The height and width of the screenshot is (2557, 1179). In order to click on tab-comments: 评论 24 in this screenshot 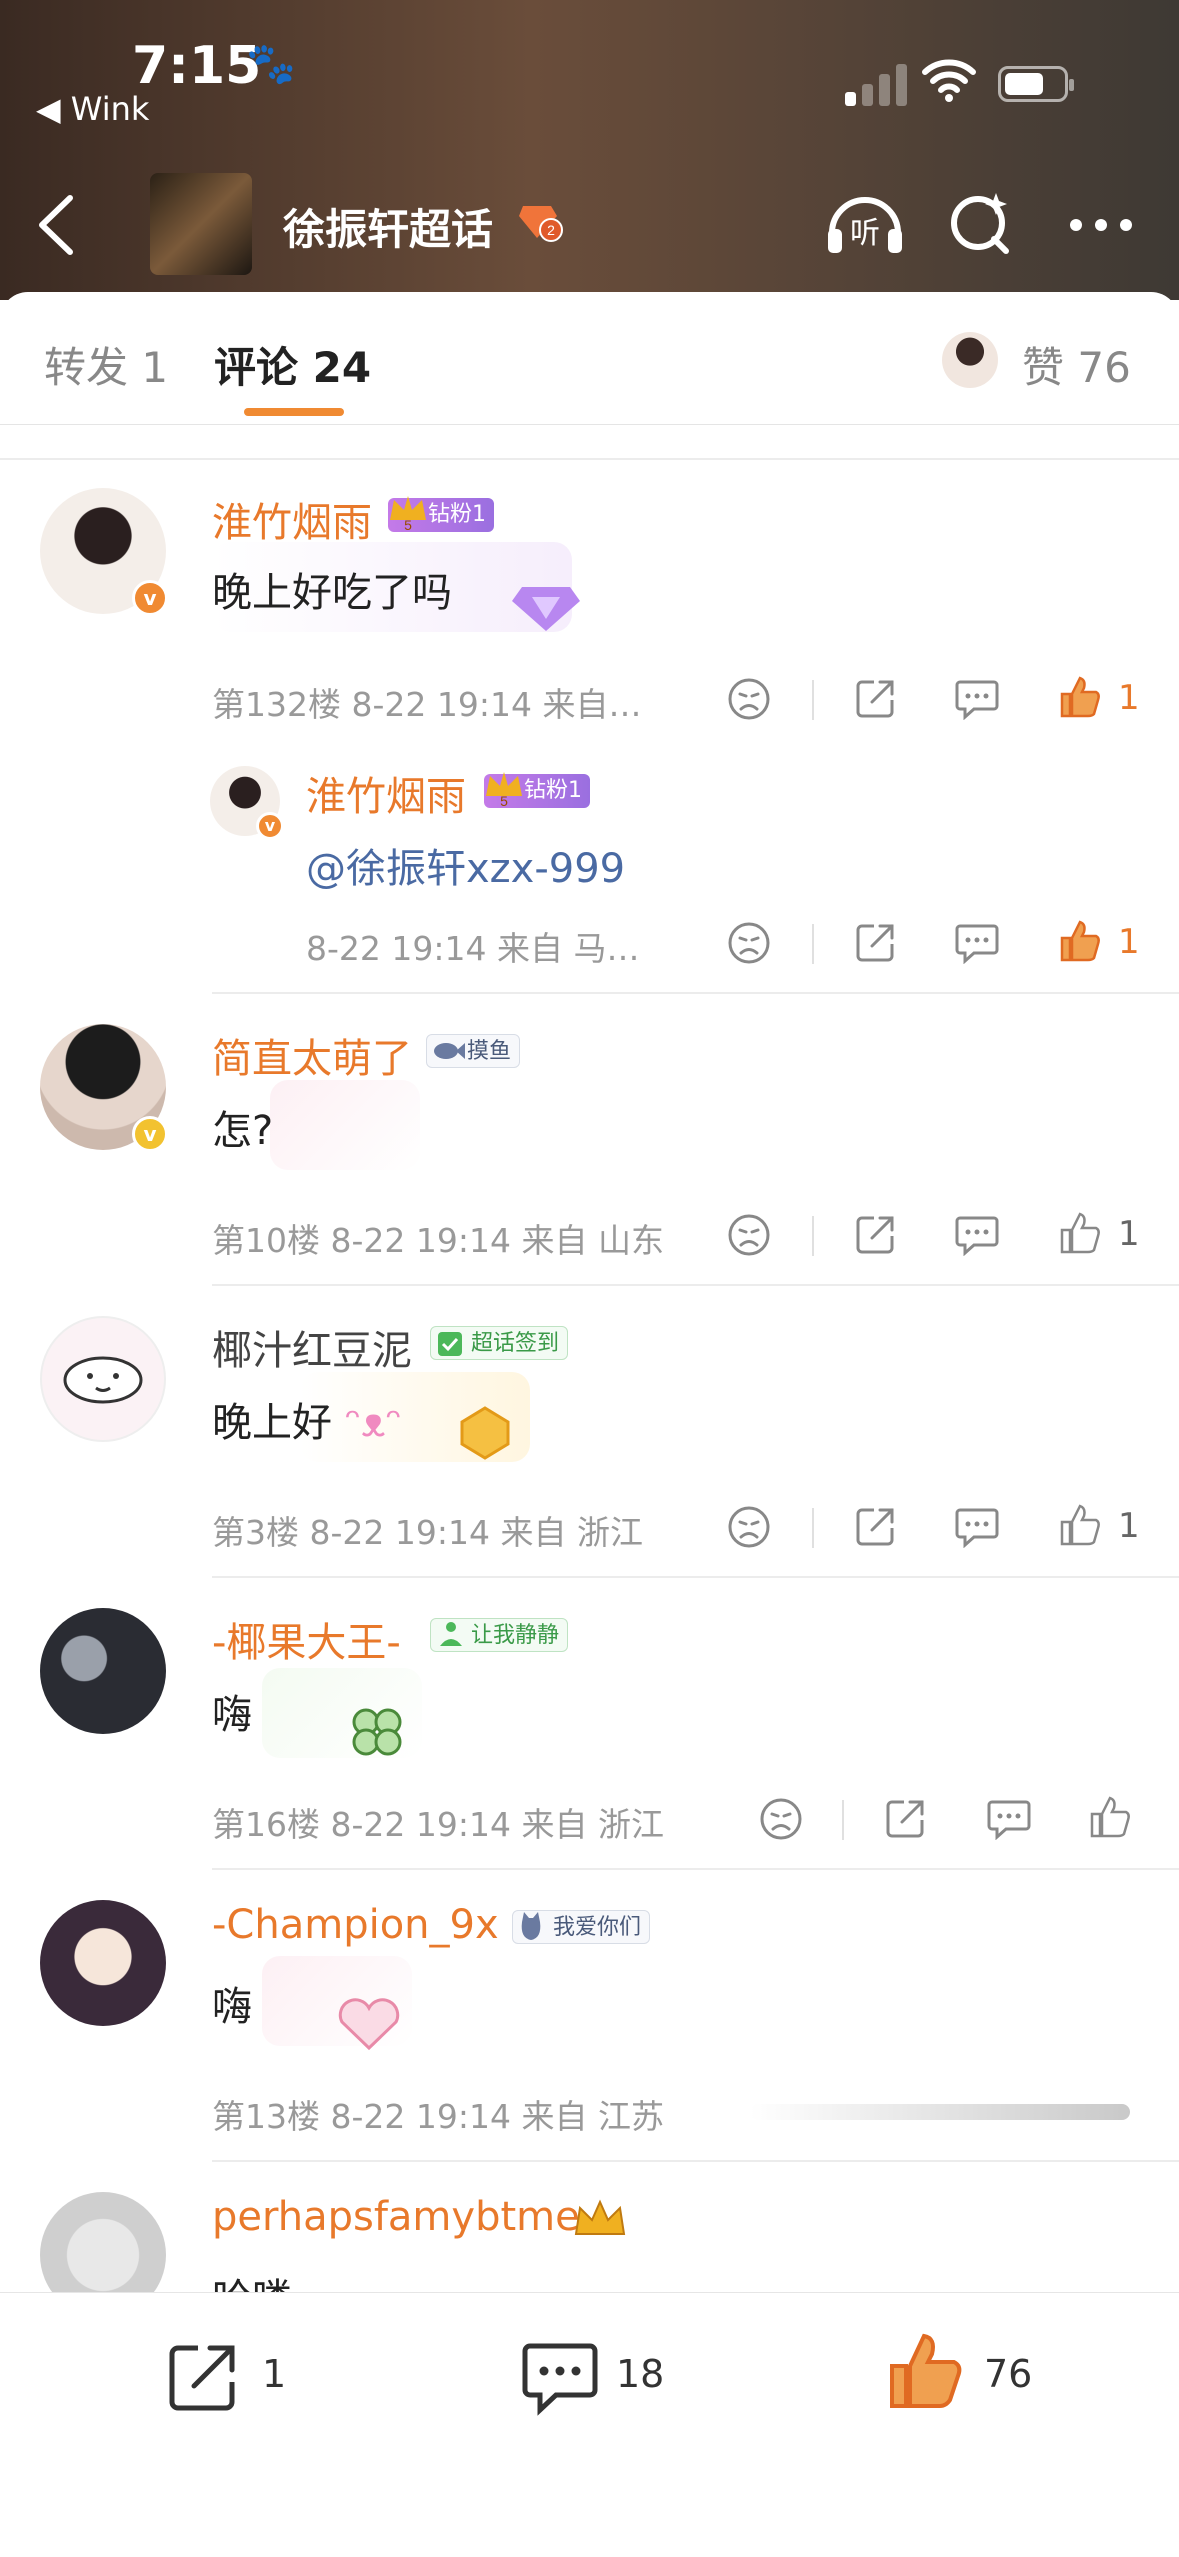, I will do `click(292, 364)`.